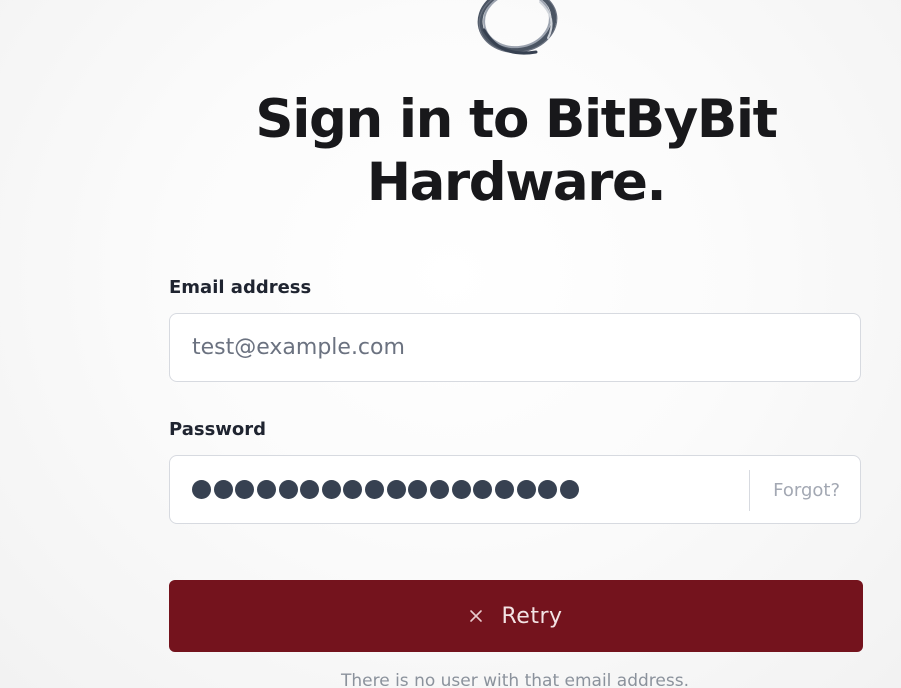 The width and height of the screenshot is (901, 688). What do you see at coordinates (218, 429) in the screenshot?
I see `password-label: Password` at bounding box center [218, 429].